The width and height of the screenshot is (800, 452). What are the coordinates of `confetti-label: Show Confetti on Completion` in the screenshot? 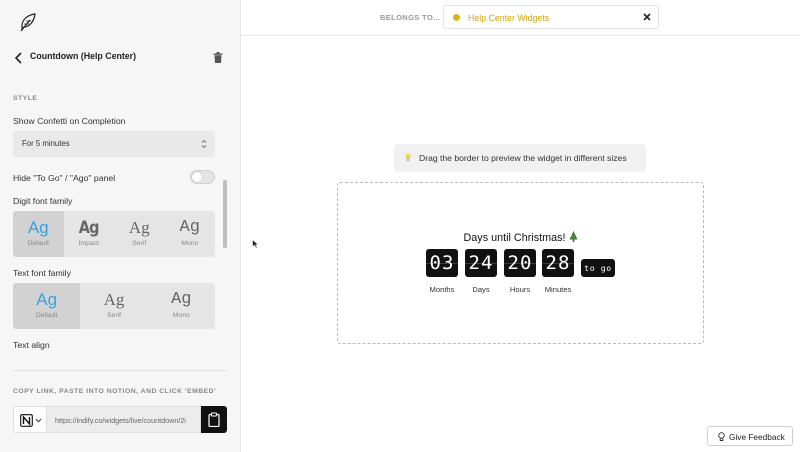 It's located at (69, 121).